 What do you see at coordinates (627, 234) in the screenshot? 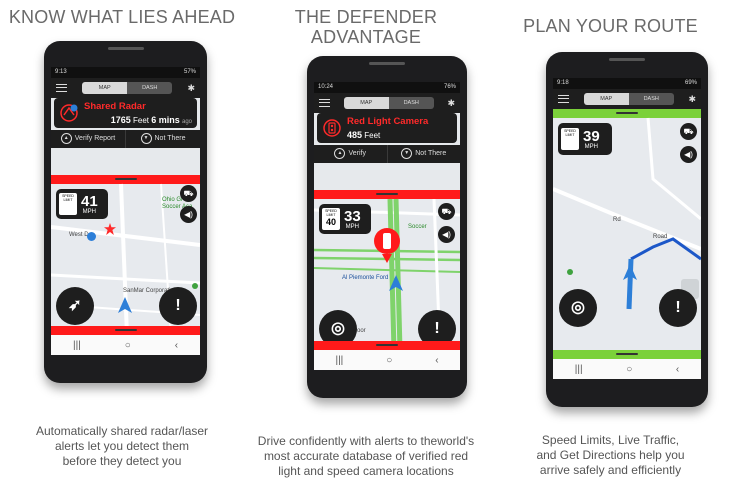
I see `map-view: Rd Road SPEED LIMIT 39 MPH ⛟ ◀) ◎ !` at bounding box center [627, 234].